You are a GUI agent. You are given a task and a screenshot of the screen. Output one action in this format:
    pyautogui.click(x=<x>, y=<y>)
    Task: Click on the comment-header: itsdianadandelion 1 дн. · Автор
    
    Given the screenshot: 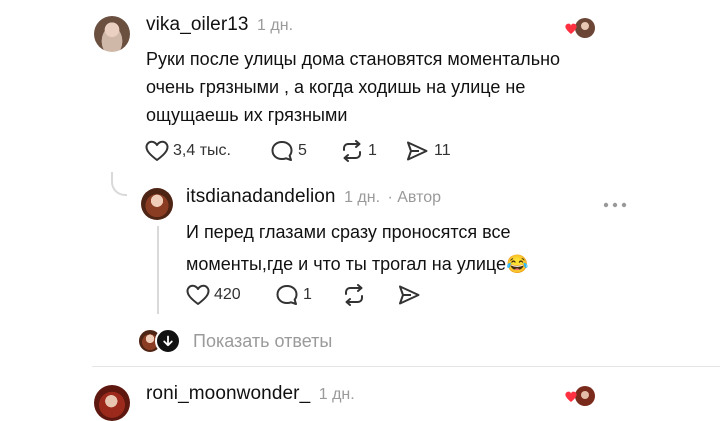 What is the action you would take?
    pyautogui.click(x=313, y=197)
    